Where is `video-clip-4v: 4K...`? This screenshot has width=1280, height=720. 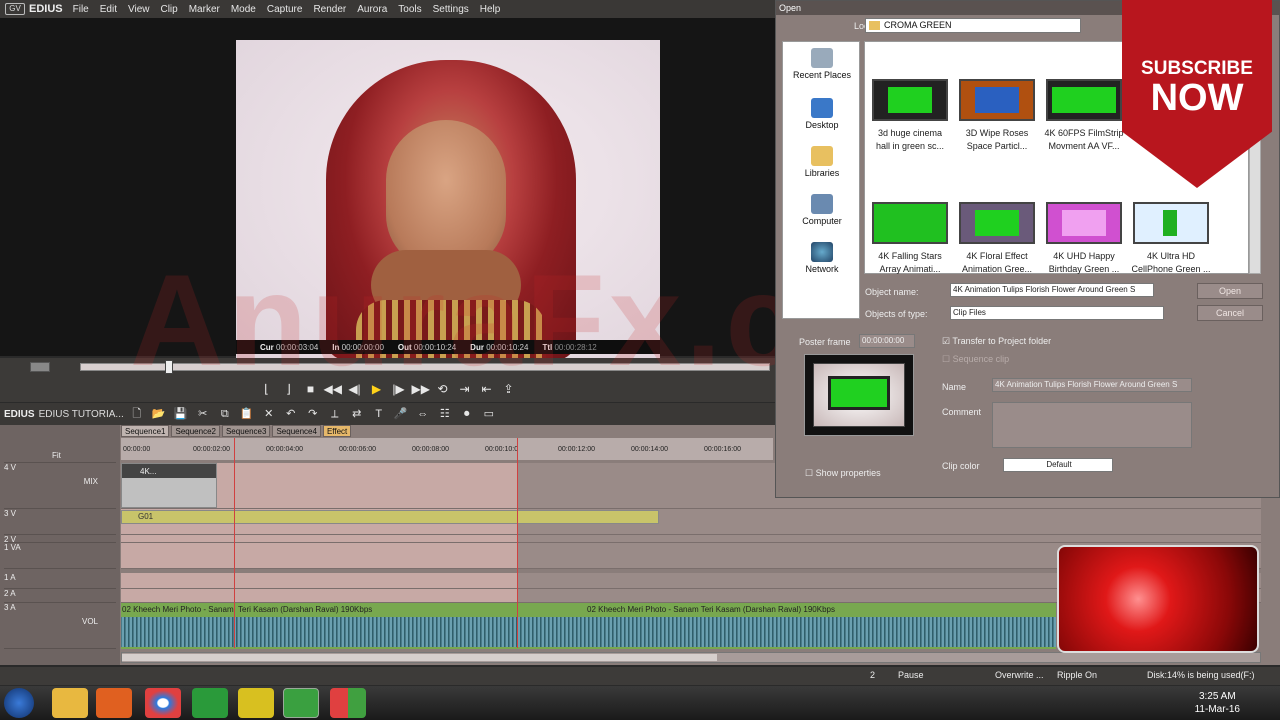 video-clip-4v: 4K... is located at coordinates (169, 485).